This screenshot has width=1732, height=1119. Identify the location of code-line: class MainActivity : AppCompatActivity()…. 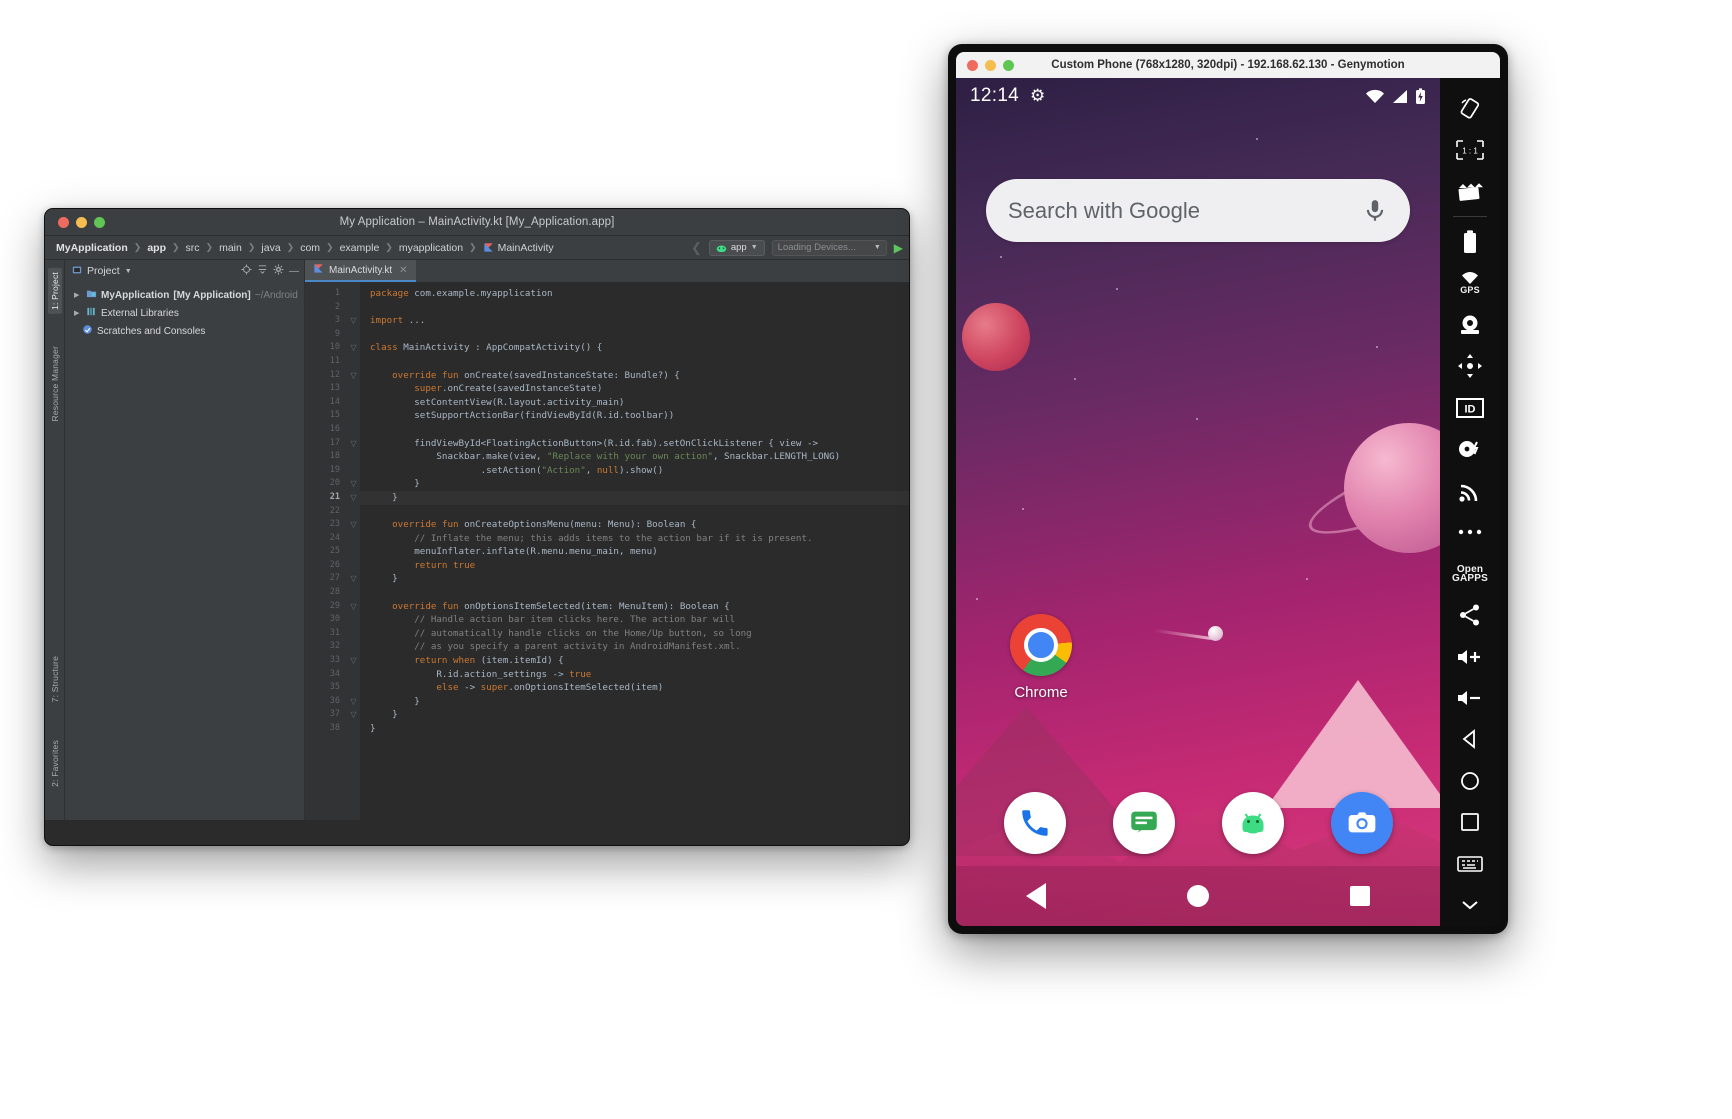
(639, 348).